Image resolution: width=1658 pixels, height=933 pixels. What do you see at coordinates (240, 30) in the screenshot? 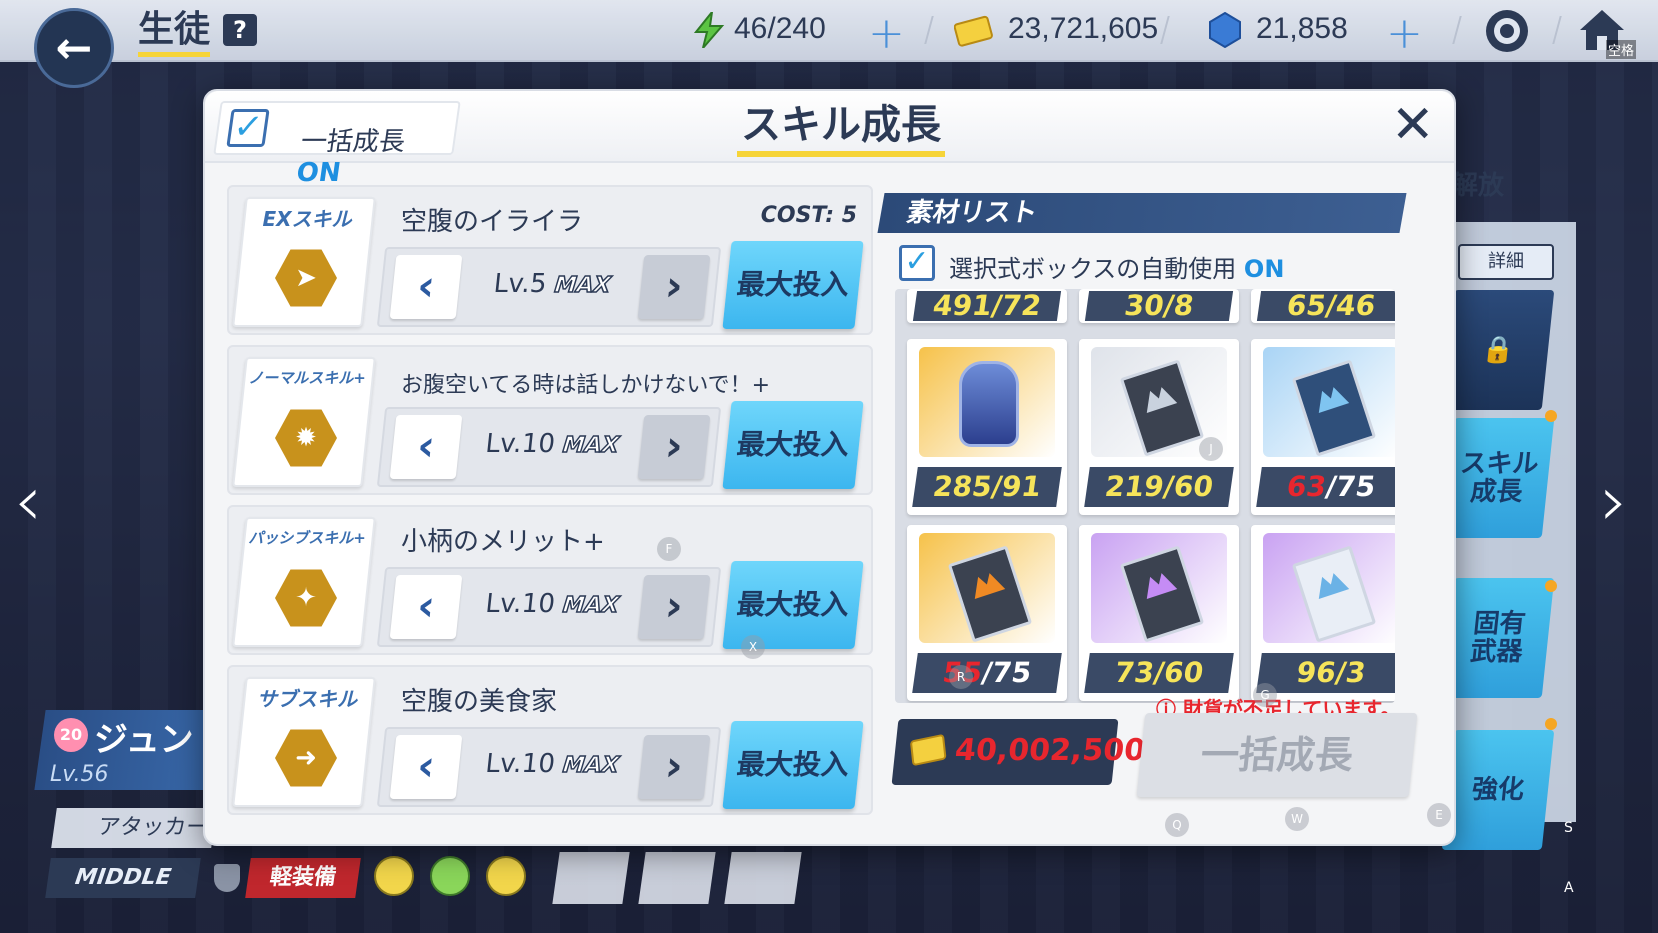
I see `help-button: ?` at bounding box center [240, 30].